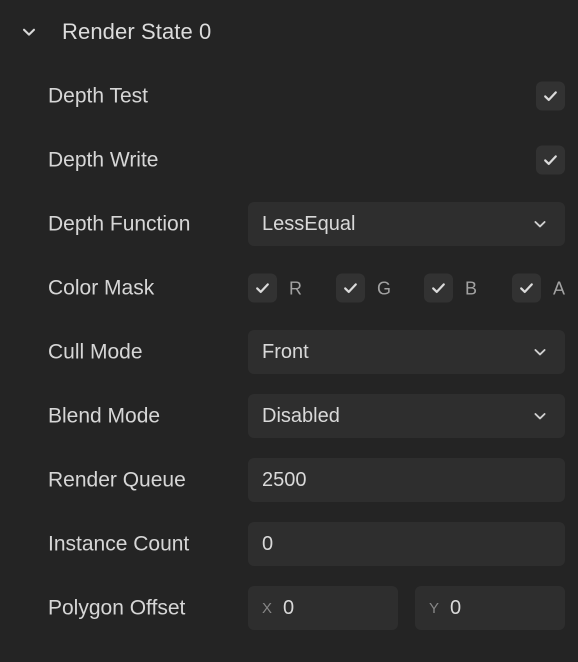 This screenshot has width=578, height=662. I want to click on render-state-section-header: Render State 0, so click(289, 32).